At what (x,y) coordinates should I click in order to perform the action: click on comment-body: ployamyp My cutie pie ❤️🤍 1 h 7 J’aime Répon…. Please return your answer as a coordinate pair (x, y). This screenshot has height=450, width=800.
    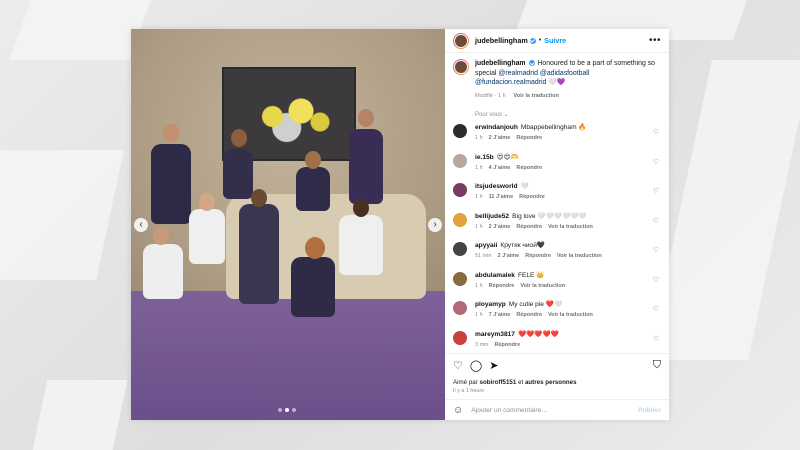
    Looking at the image, I should click on (537, 309).